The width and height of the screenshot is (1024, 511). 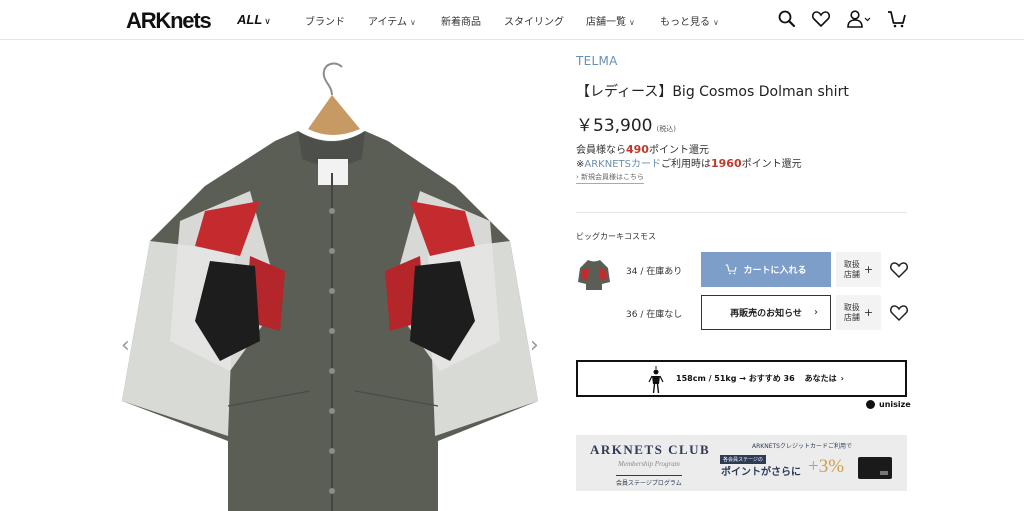 I want to click on nav-item: アイテム ∨, so click(x=392, y=20).